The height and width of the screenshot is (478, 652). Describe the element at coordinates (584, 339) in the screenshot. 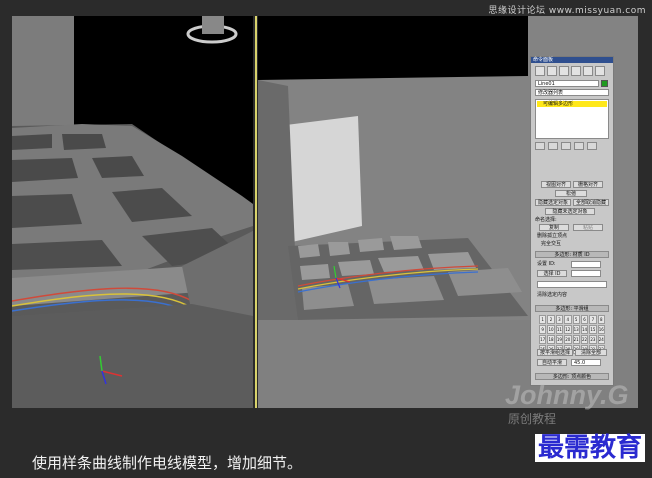

I see `smoothing-group-button: 22` at that location.